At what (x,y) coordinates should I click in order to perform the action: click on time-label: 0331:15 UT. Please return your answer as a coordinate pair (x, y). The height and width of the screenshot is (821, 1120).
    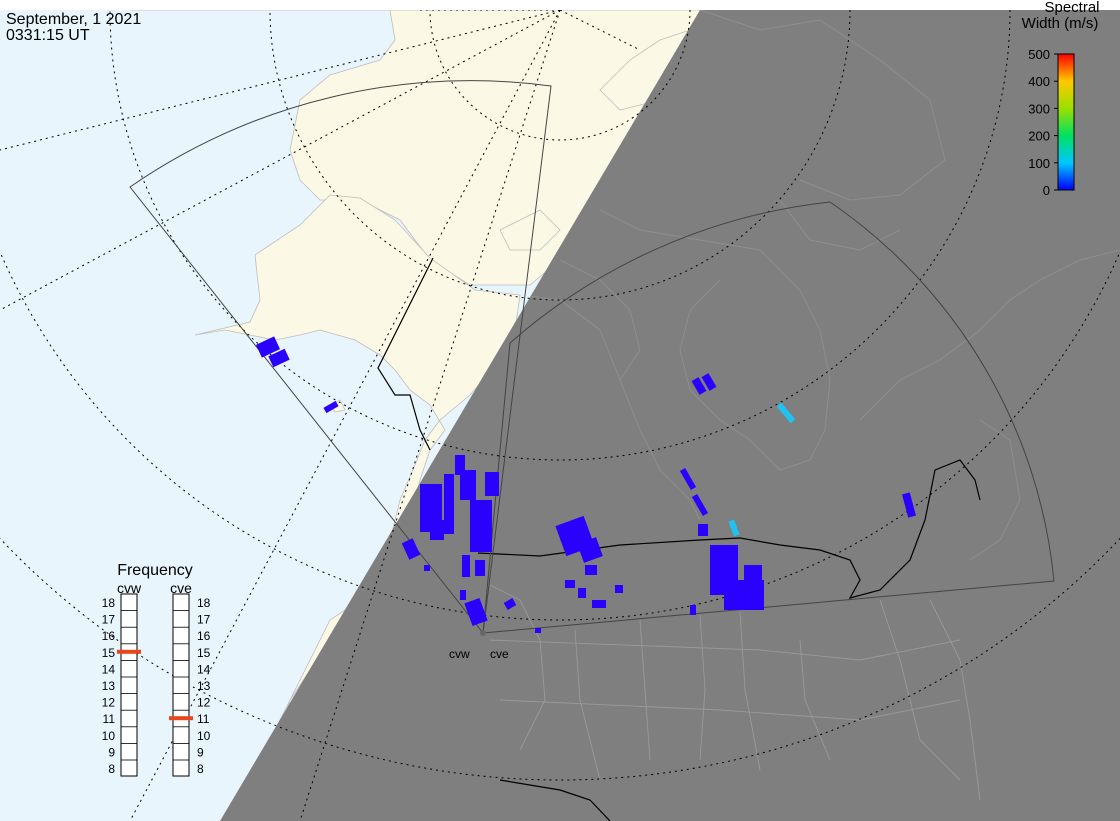
    Looking at the image, I should click on (48, 35).